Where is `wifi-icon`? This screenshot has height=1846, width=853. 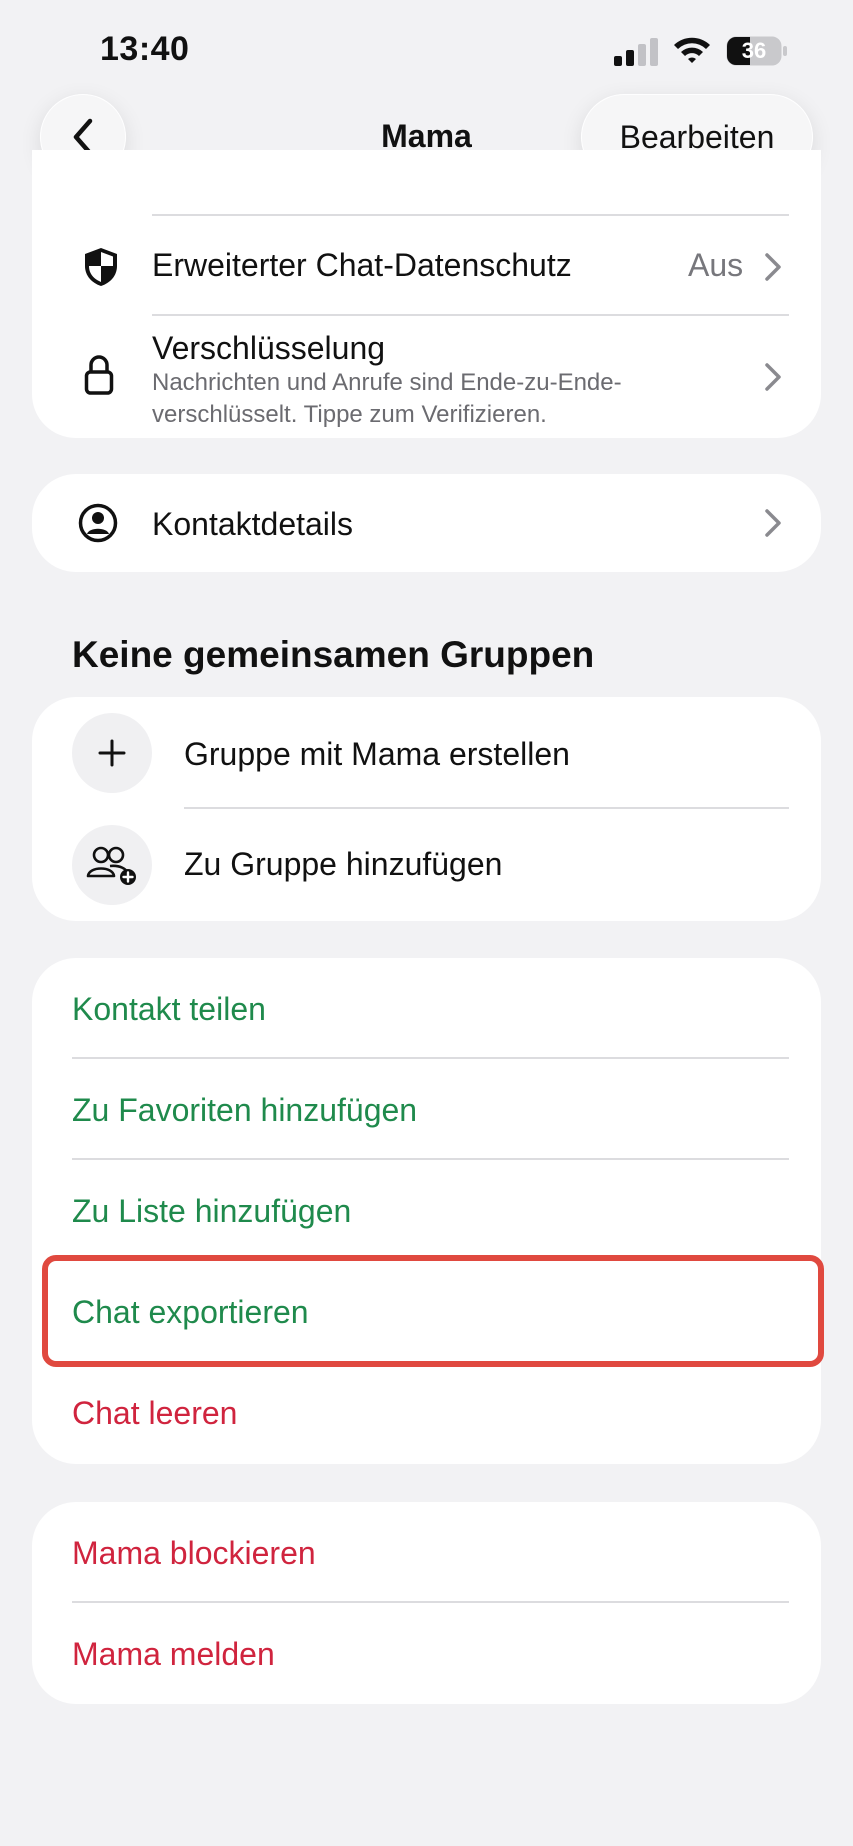
wifi-icon is located at coordinates (692, 50).